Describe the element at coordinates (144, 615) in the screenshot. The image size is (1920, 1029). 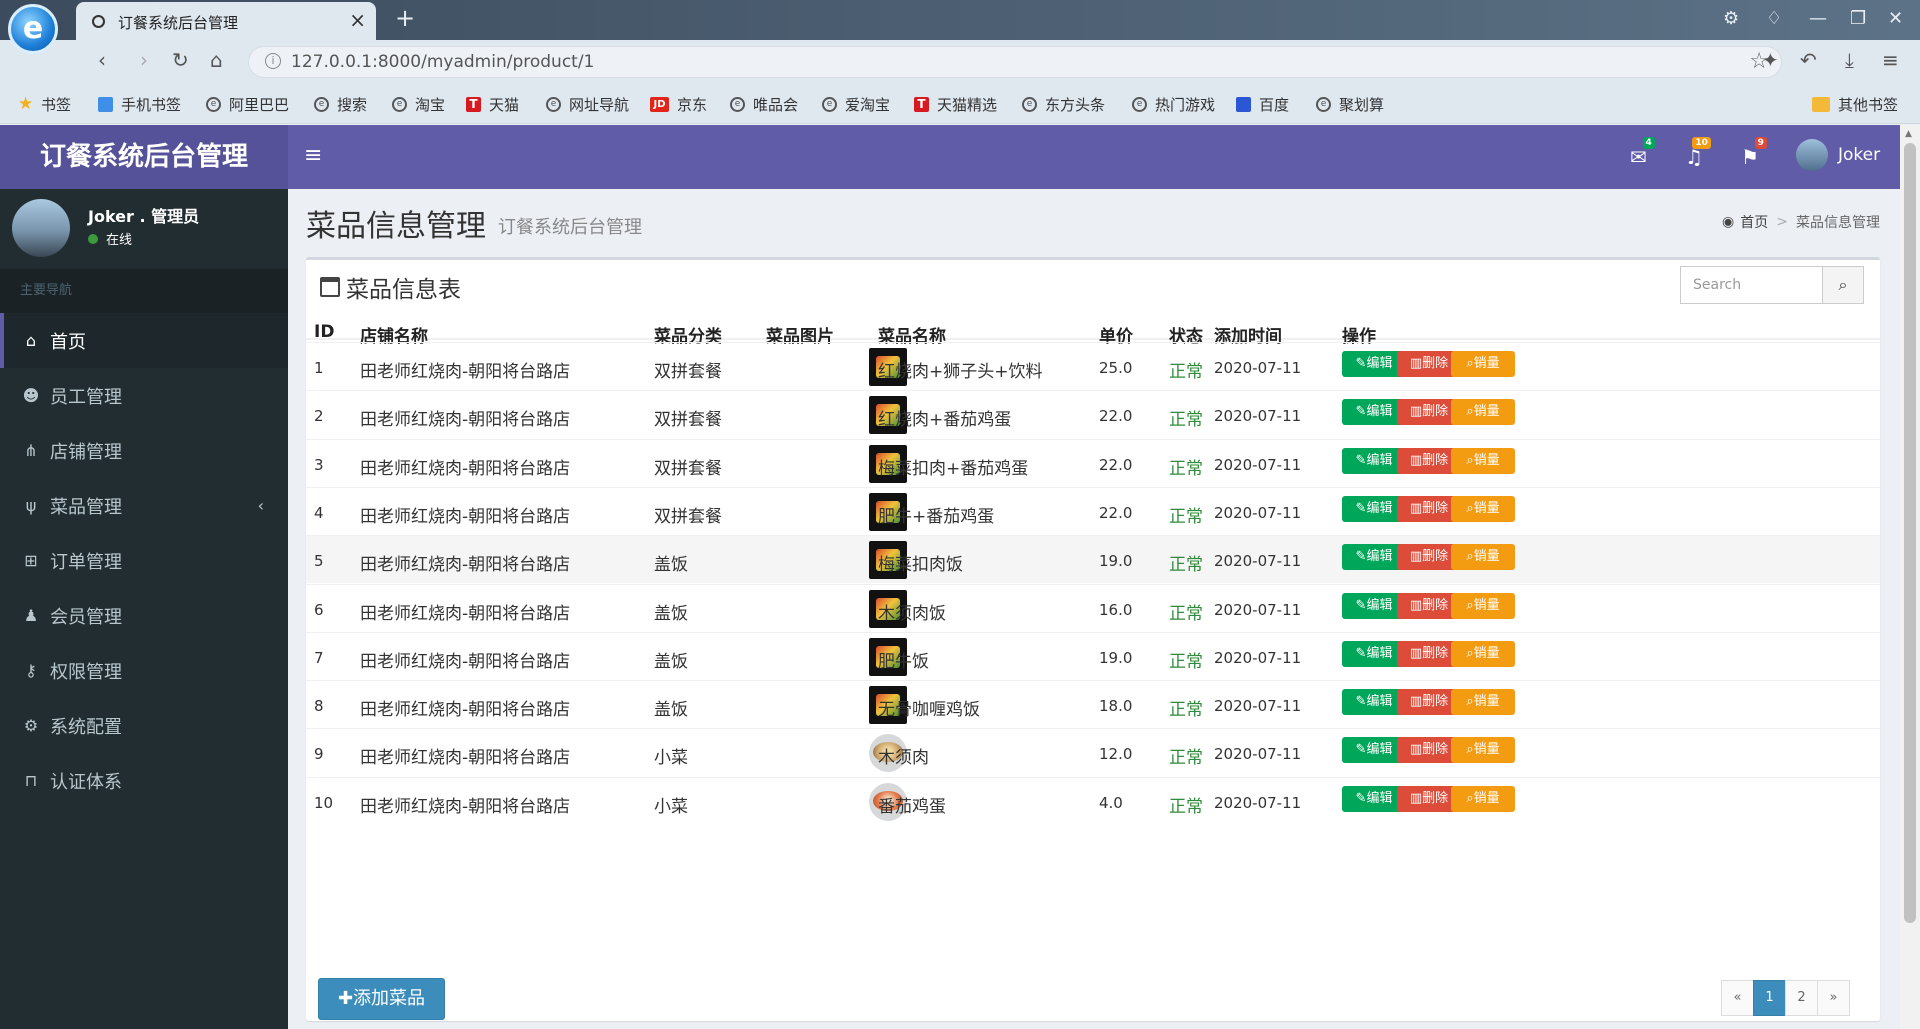
I see `sidebar-item-members: ♟ 会员管理` at that location.